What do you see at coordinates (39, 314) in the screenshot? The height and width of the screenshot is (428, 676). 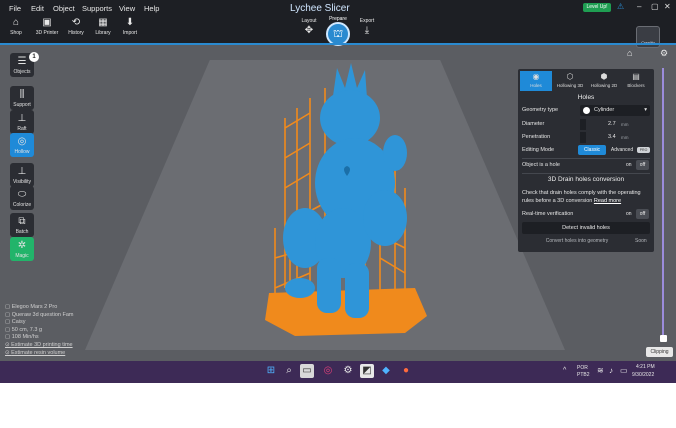 I see `info-resin: ▢ Queraw 3d question Fam` at bounding box center [39, 314].